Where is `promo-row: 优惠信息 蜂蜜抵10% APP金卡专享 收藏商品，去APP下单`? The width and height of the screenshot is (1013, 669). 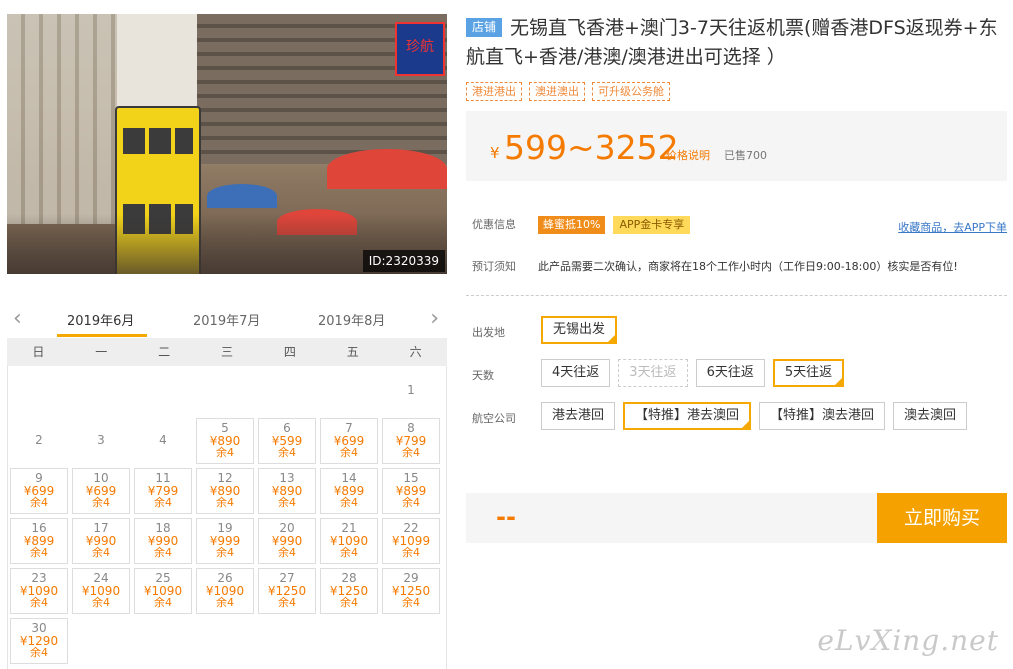
promo-row: 优惠信息 蜂蜜抵10% APP金卡专享 收藏商品，去APP下单 is located at coordinates (736, 225).